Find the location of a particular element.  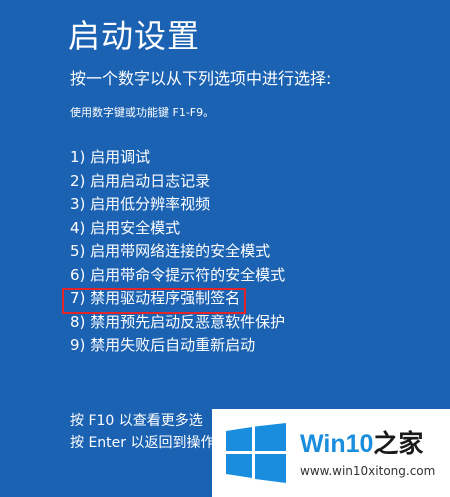

brand-suffix: 之家 is located at coordinates (398, 444).